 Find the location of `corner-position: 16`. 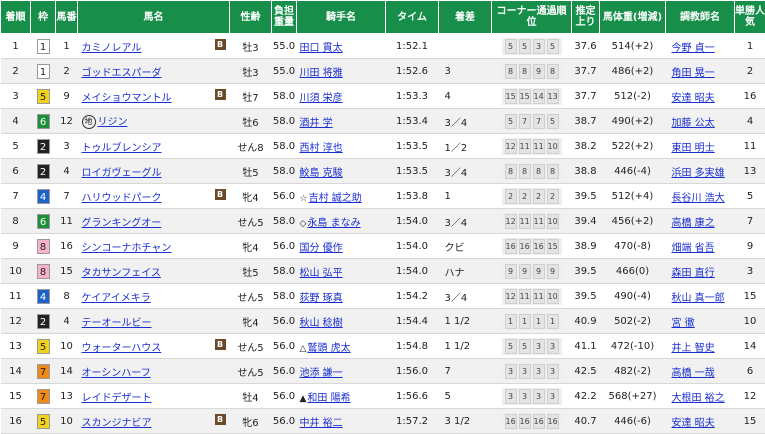

corner-position: 16 is located at coordinates (539, 421).